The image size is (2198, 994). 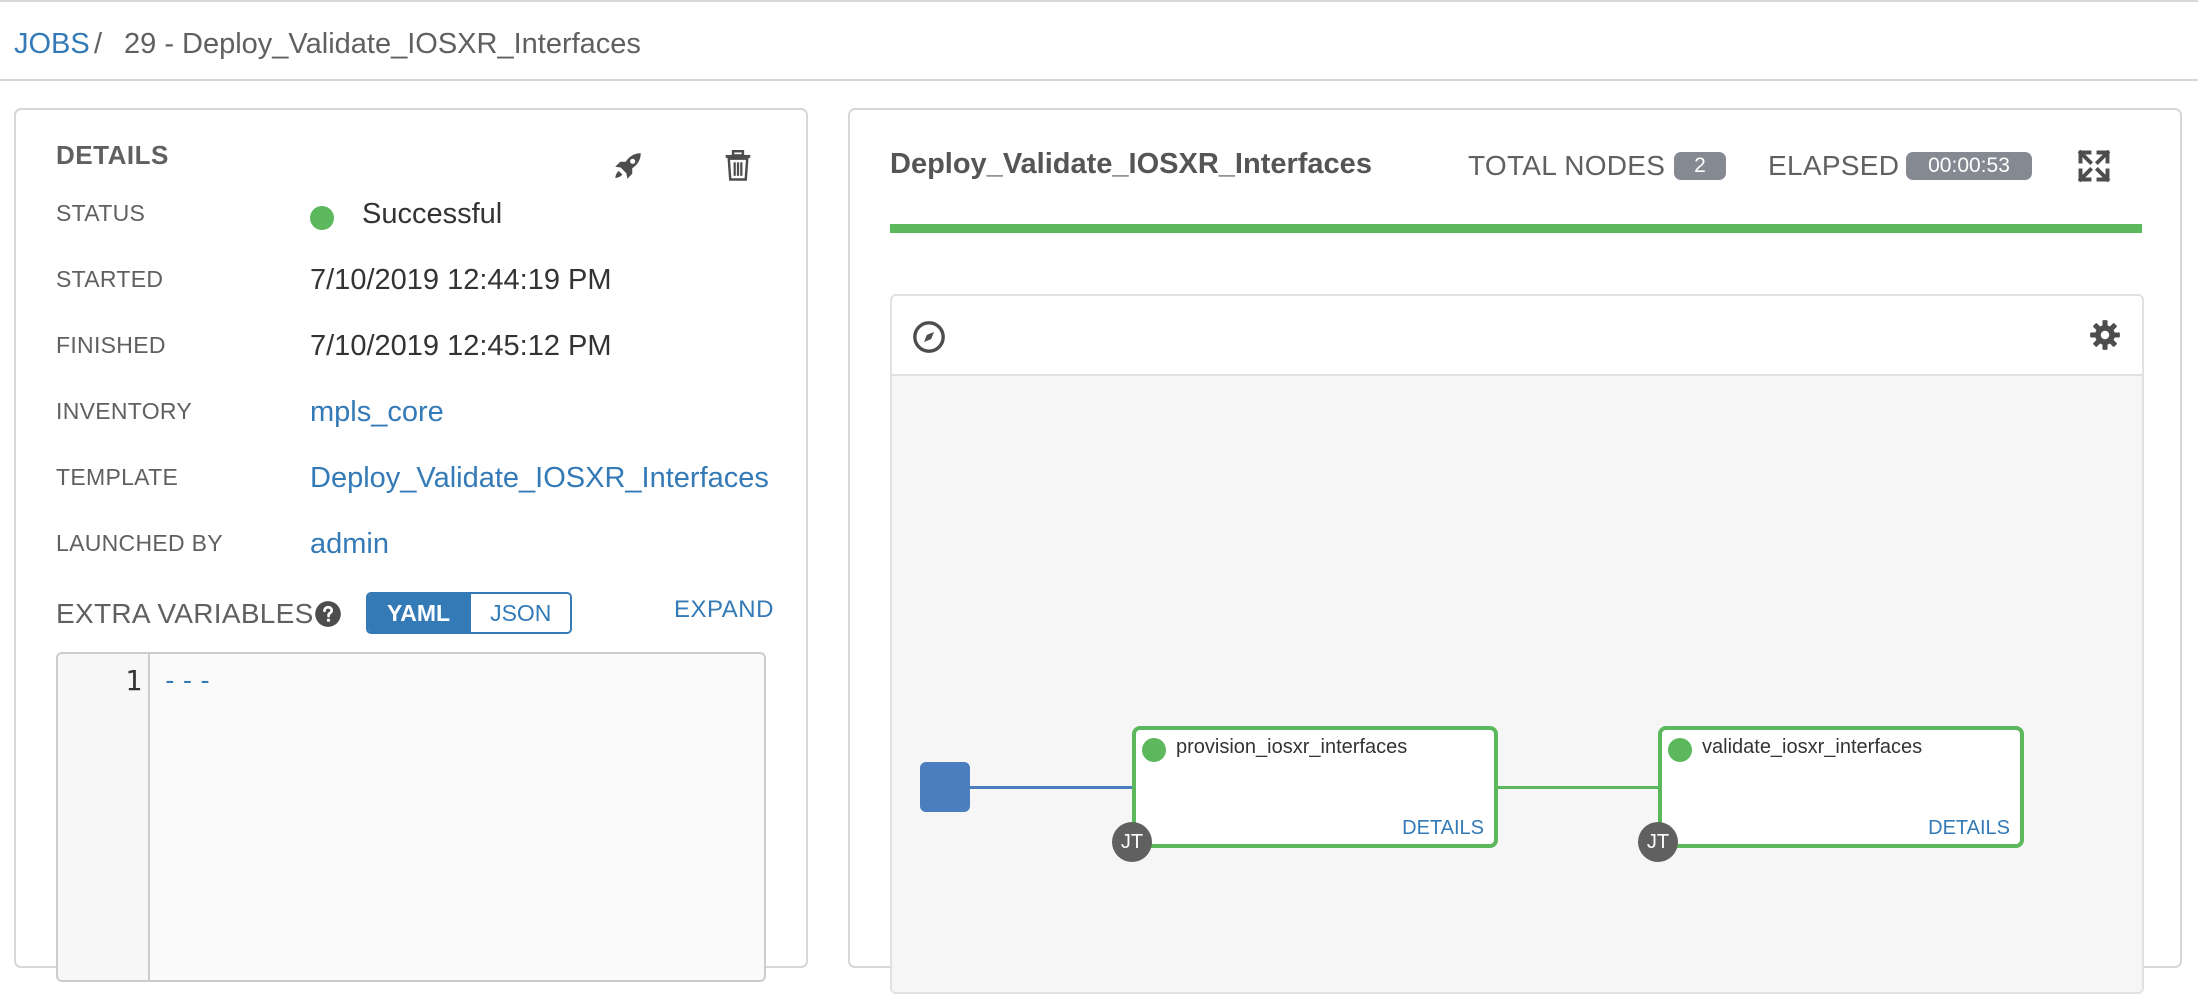 What do you see at coordinates (110, 279) in the screenshot?
I see `started-label: STARTED` at bounding box center [110, 279].